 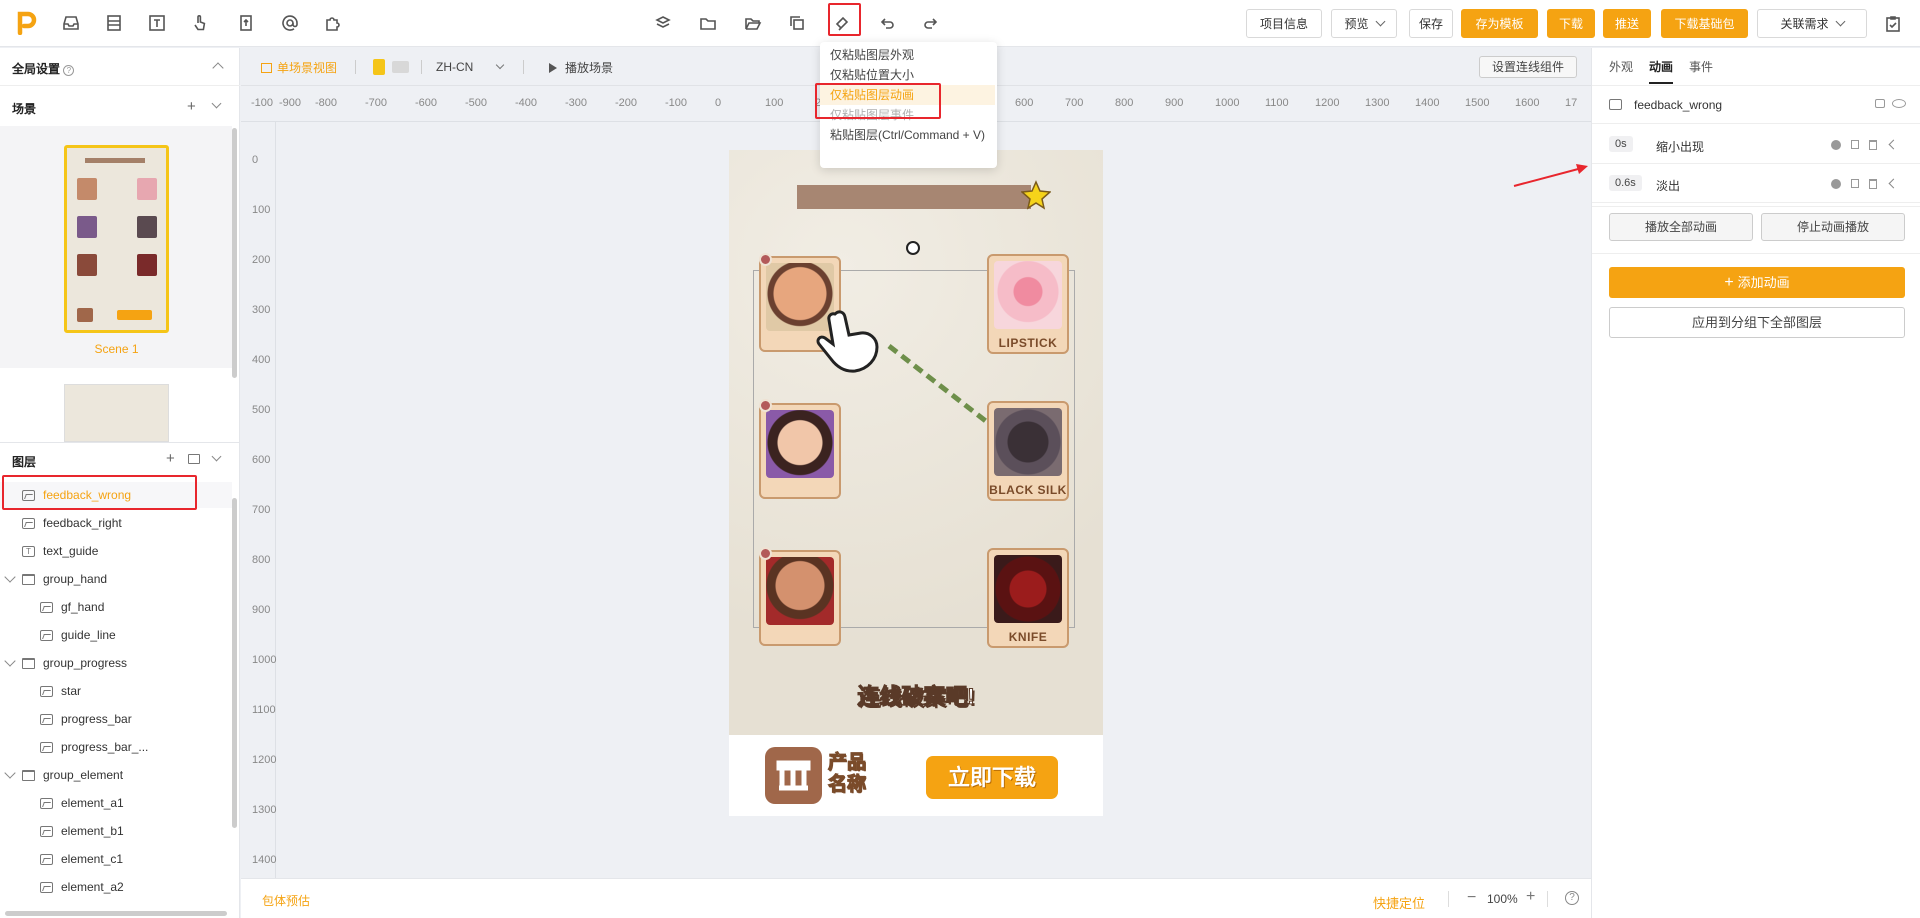 What do you see at coordinates (246, 23) in the screenshot?
I see `upload-file-icon` at bounding box center [246, 23].